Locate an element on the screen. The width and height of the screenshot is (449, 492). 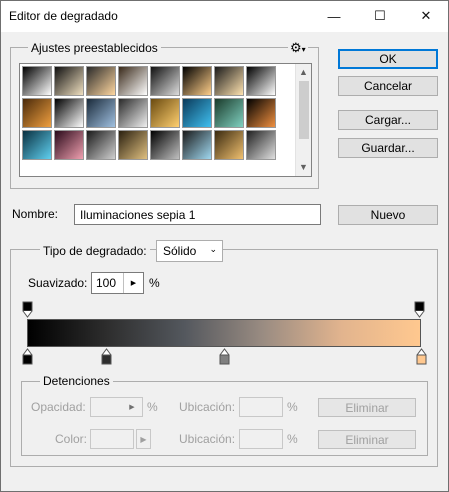
gradient-type-select: Sólido ⌄ is located at coordinates (189, 251).